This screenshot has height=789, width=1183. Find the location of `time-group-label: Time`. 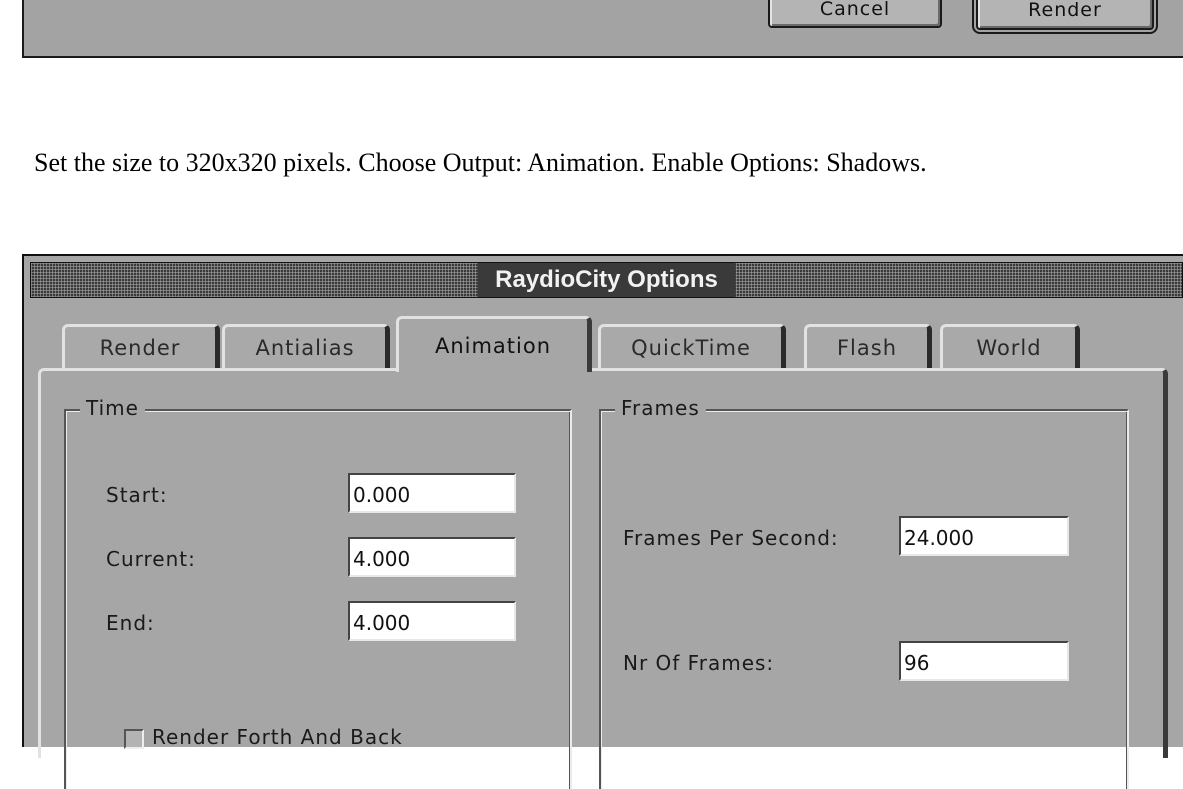

time-group-label: Time is located at coordinates (112, 408).